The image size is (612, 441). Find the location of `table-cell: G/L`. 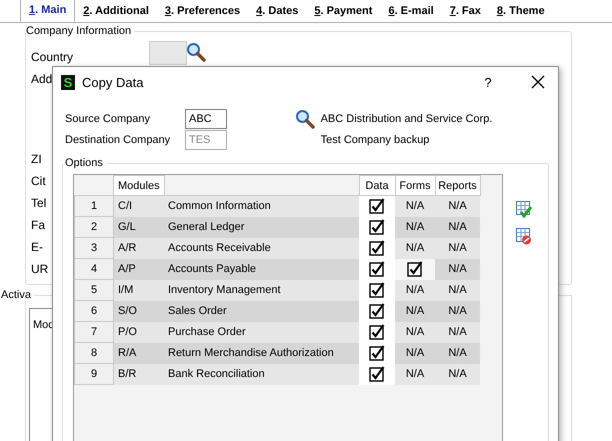

table-cell: G/L is located at coordinates (139, 227).